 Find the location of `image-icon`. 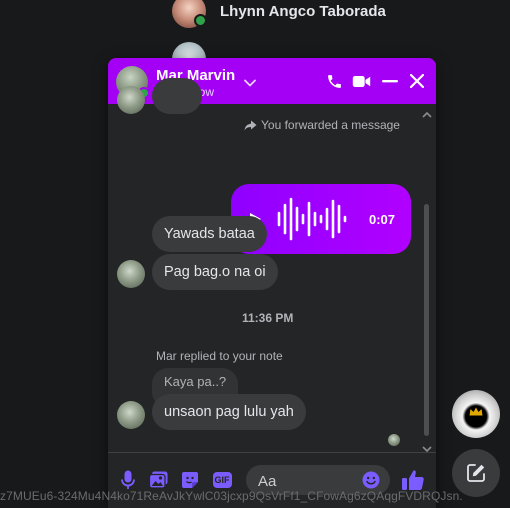

image-icon is located at coordinates (158, 480).